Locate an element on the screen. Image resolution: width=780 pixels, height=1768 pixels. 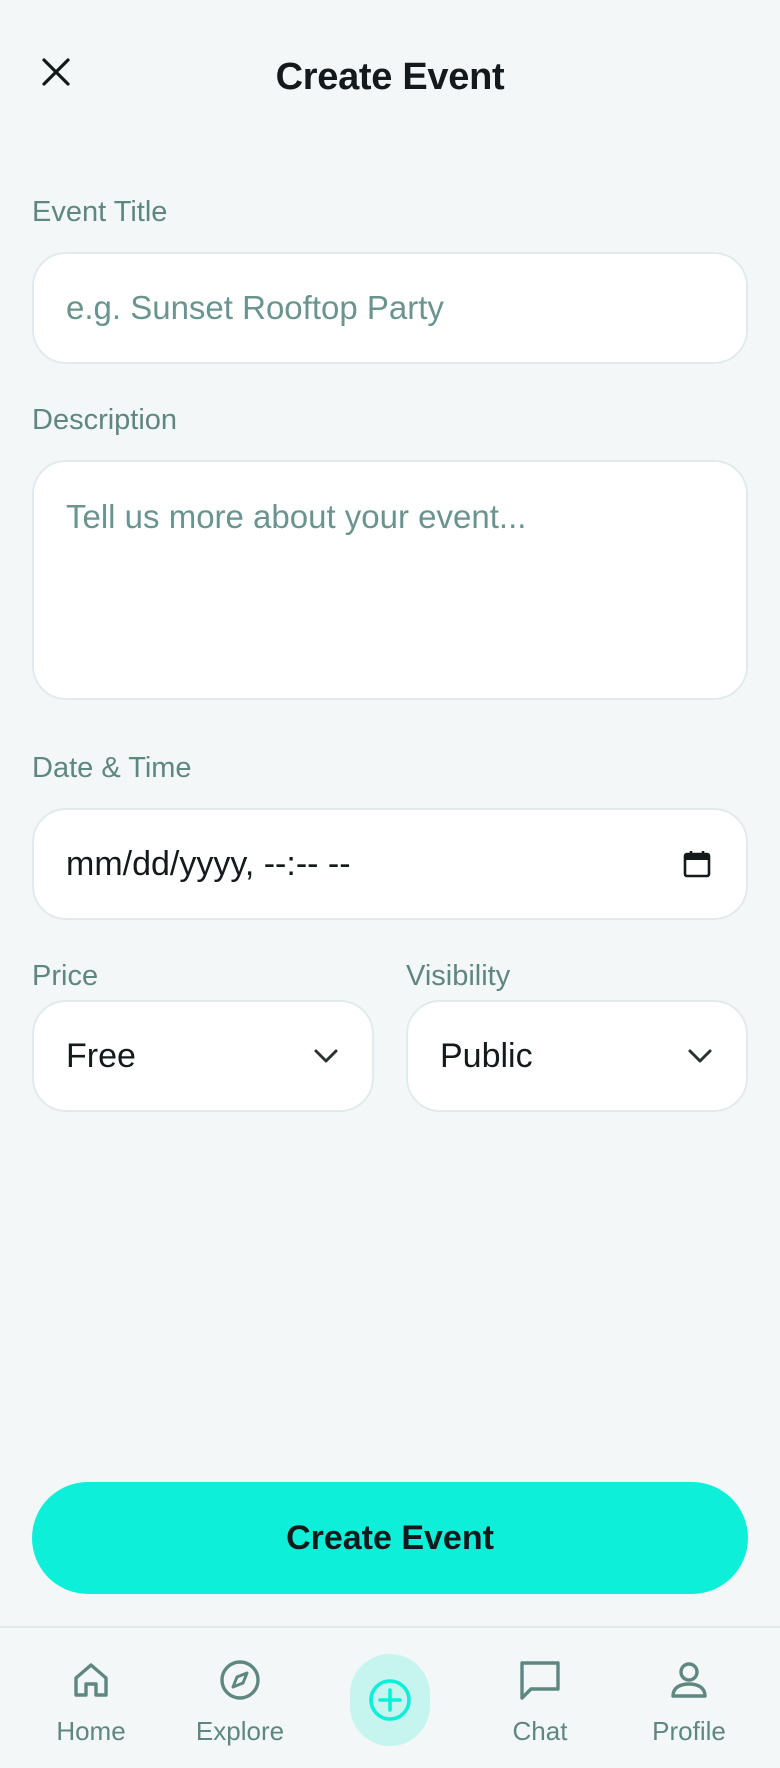
nav-label-profile: Profile is located at coordinates (689, 1731).